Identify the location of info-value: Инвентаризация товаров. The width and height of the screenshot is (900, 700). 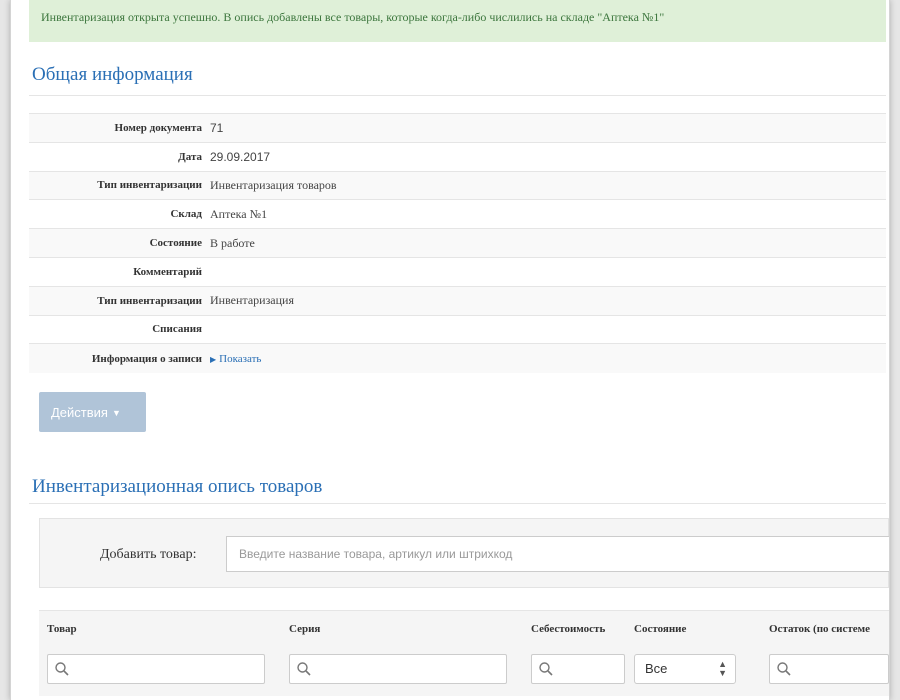
(546, 185).